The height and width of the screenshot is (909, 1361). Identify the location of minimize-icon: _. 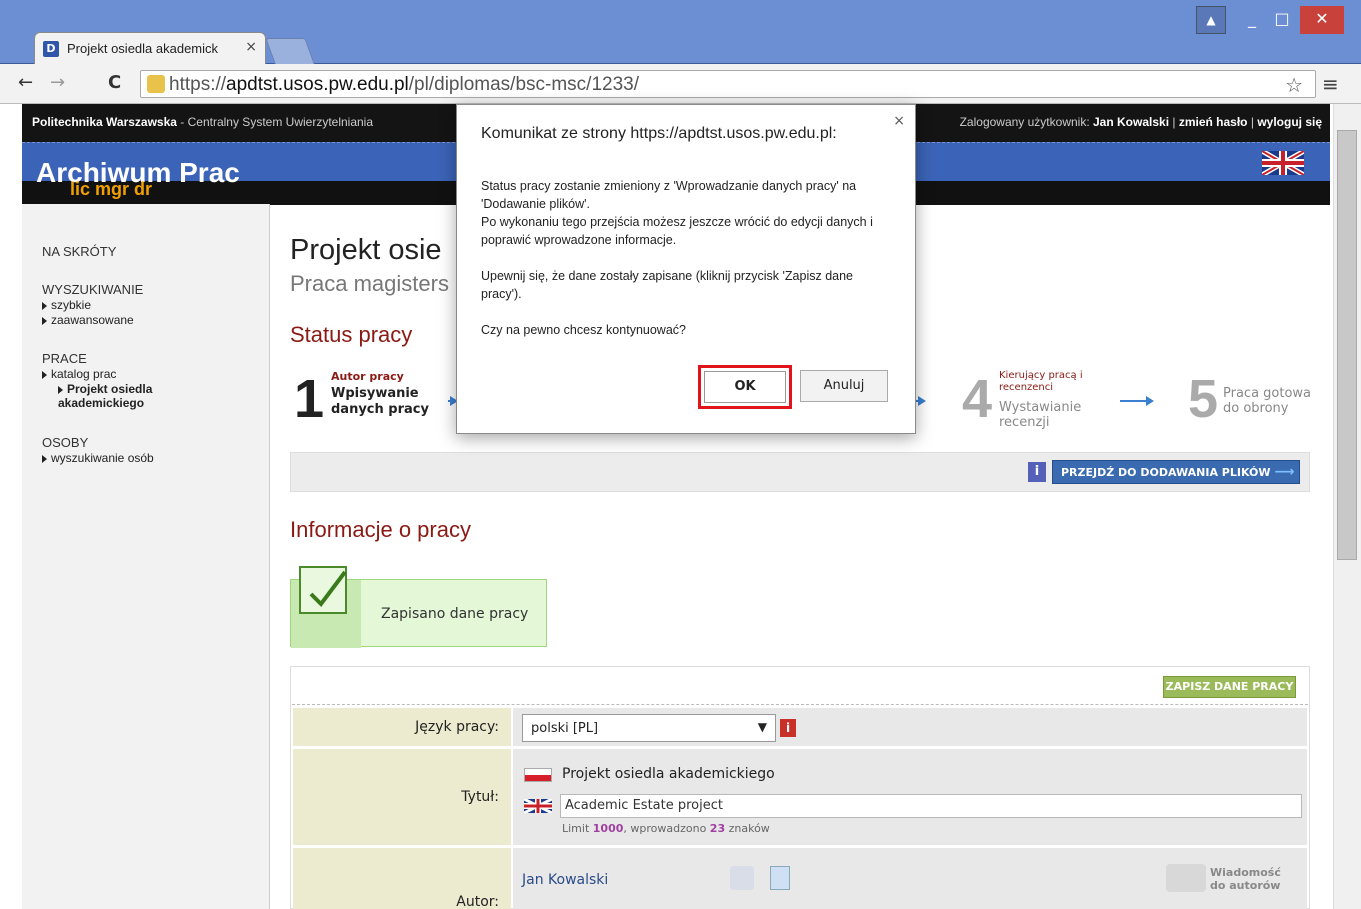
(1252, 20).